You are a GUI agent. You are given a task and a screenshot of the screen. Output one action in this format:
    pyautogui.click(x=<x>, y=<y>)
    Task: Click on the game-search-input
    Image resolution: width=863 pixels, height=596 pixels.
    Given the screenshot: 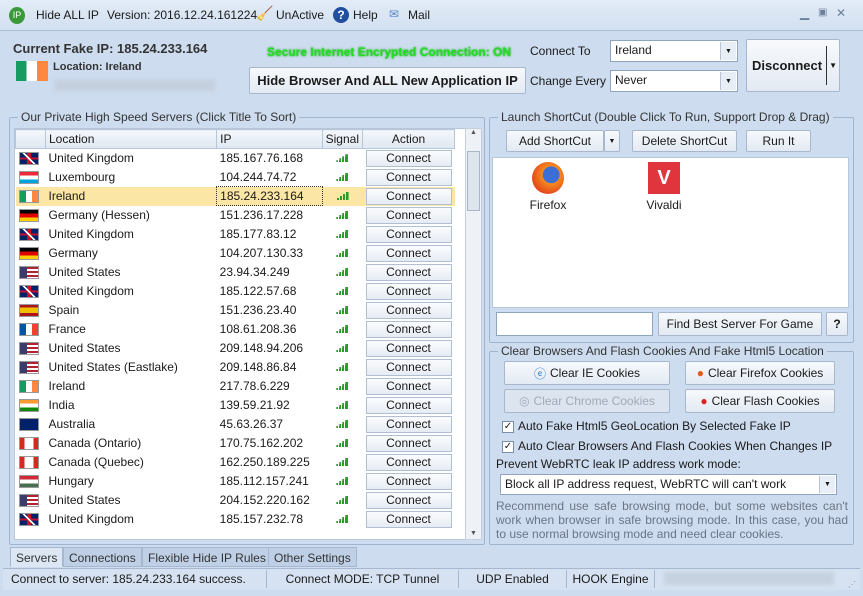 What is the action you would take?
    pyautogui.click(x=574, y=324)
    